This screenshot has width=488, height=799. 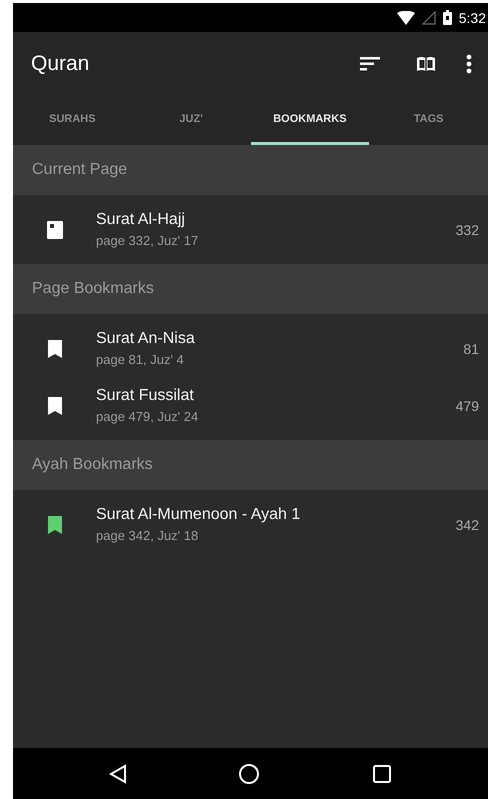 I want to click on app-title: Quran, so click(x=60, y=64).